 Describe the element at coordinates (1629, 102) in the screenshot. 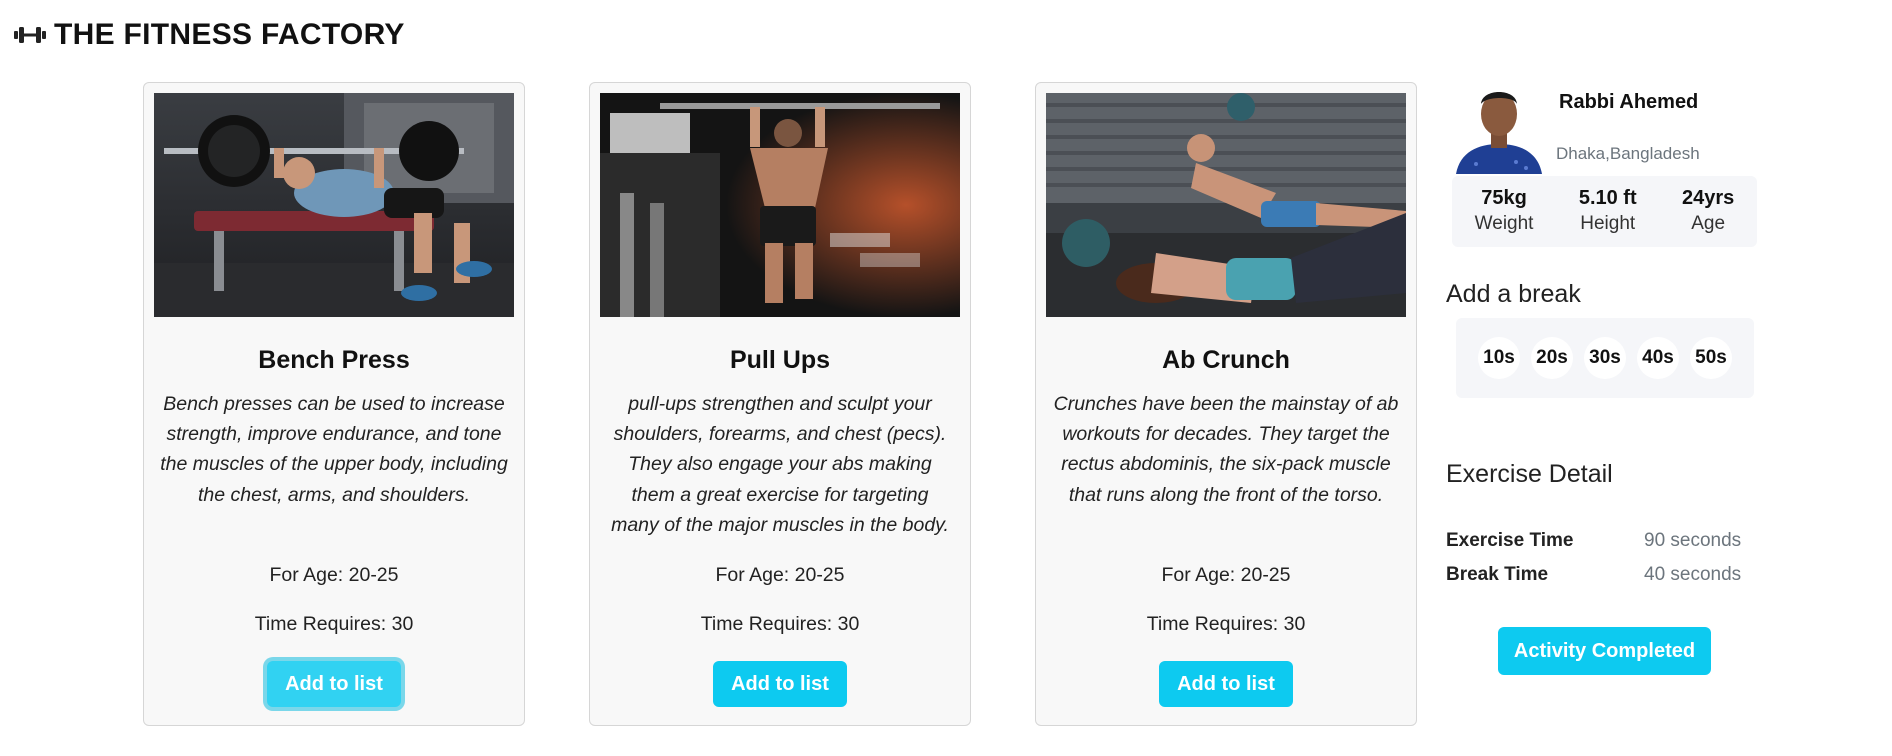

I see `profile-name: Rabbi Ahemed` at that location.